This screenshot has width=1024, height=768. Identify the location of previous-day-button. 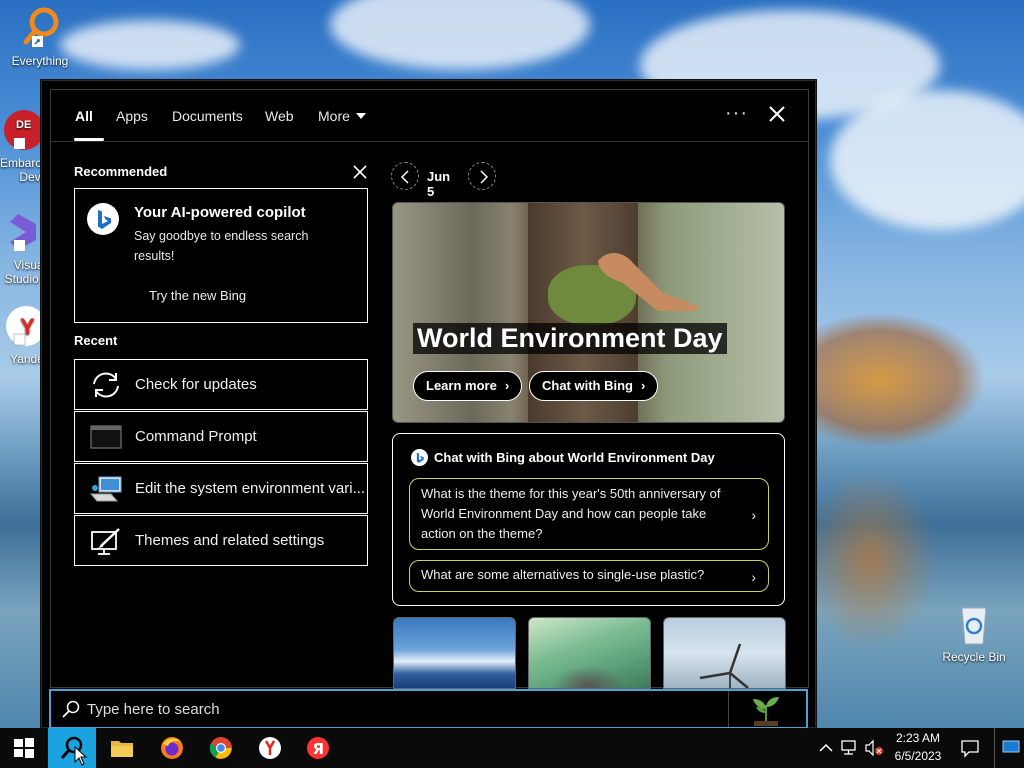
(405, 176).